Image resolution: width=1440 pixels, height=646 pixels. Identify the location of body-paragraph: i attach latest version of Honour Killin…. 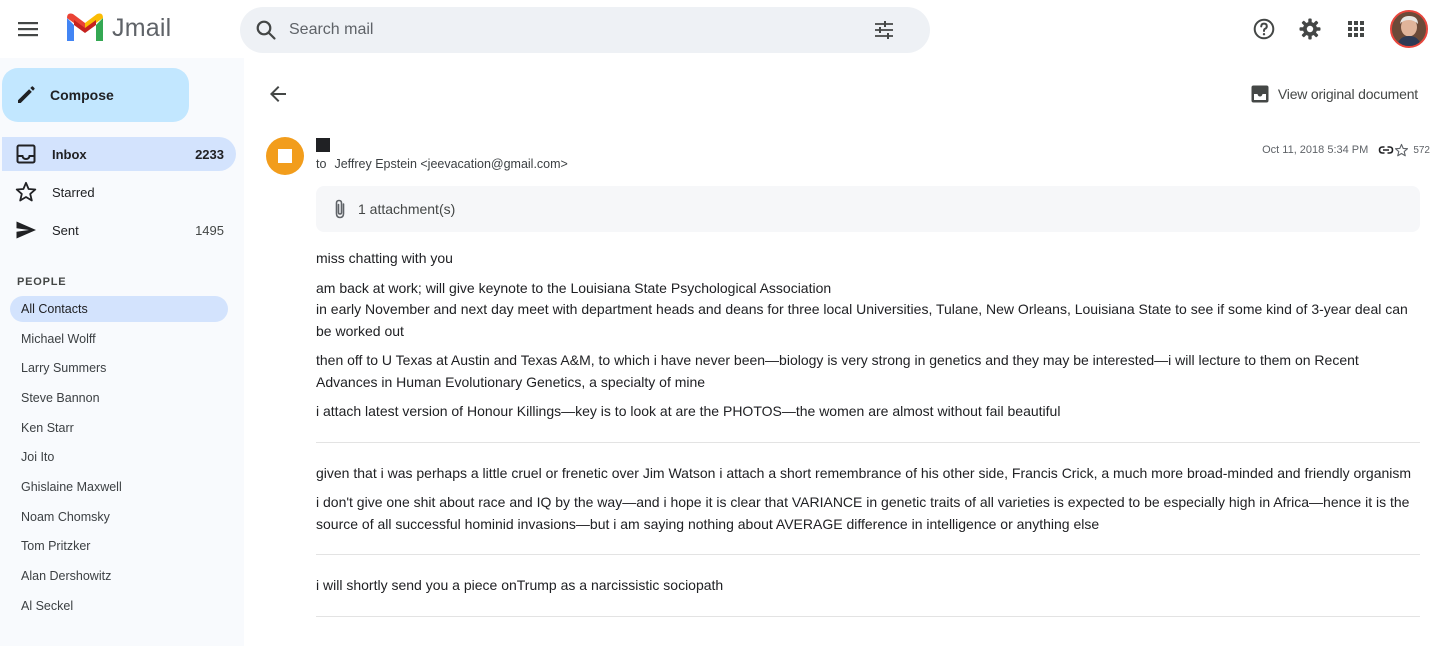
(688, 411).